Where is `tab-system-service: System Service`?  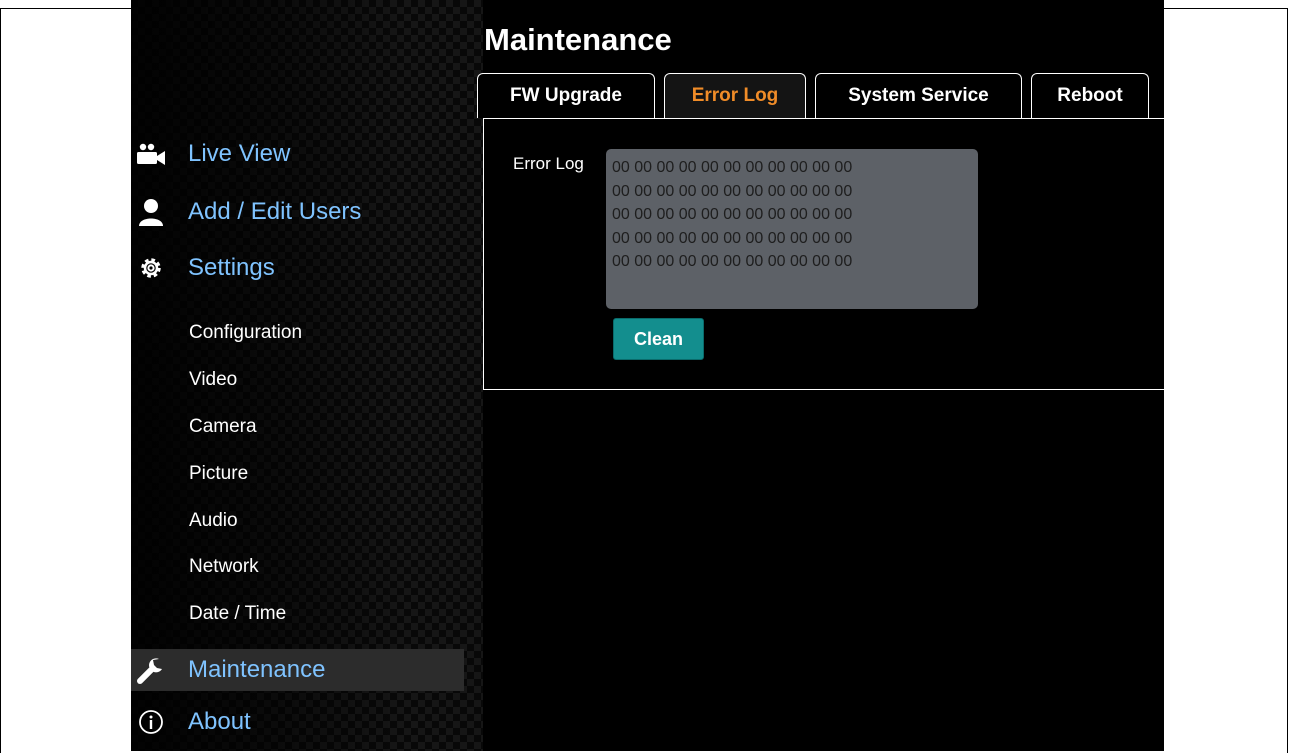 tab-system-service: System Service is located at coordinates (918, 95).